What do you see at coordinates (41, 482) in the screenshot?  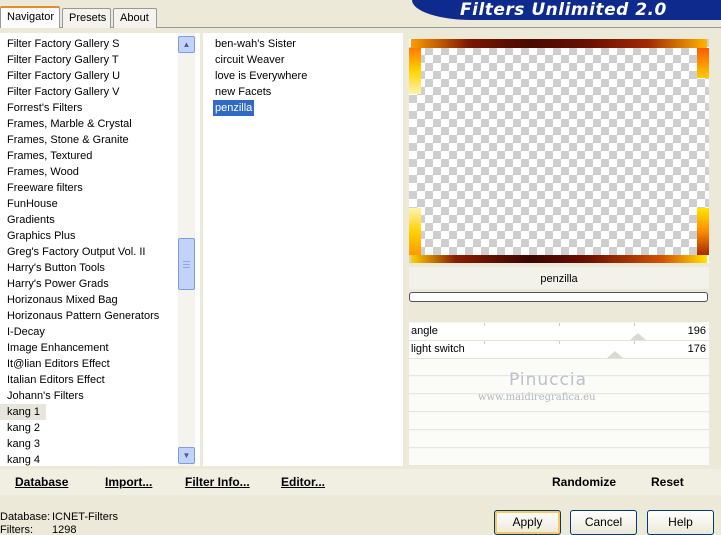 I see `database-button: Database` at bounding box center [41, 482].